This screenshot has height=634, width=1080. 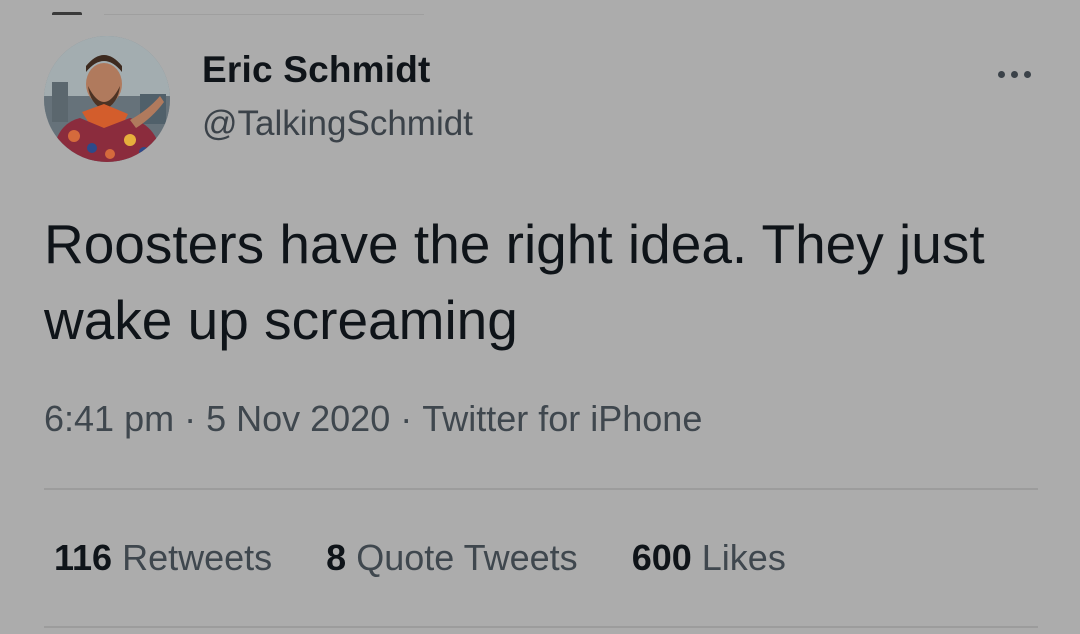 I want to click on tweet-metadata: 6:41 pm · 5 Nov 2020 · Twitter for iPhone, so click(x=373, y=419).